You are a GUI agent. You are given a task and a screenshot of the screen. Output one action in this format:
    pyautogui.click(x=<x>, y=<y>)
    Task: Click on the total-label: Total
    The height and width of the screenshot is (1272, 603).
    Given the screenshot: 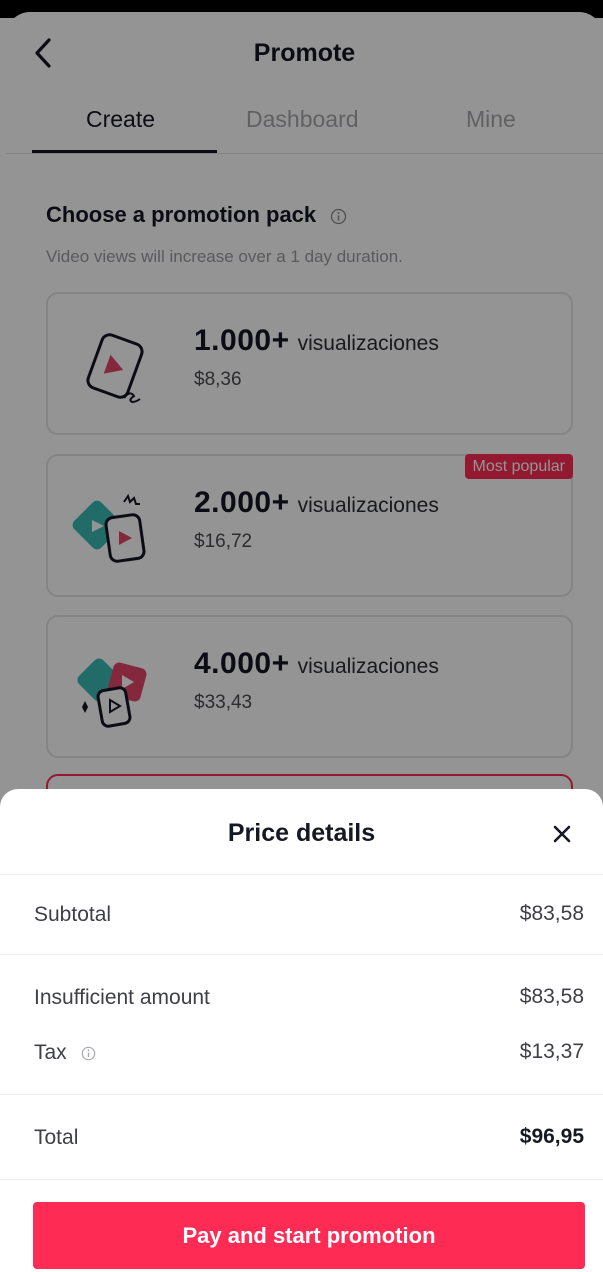 What is the action you would take?
    pyautogui.click(x=56, y=1137)
    